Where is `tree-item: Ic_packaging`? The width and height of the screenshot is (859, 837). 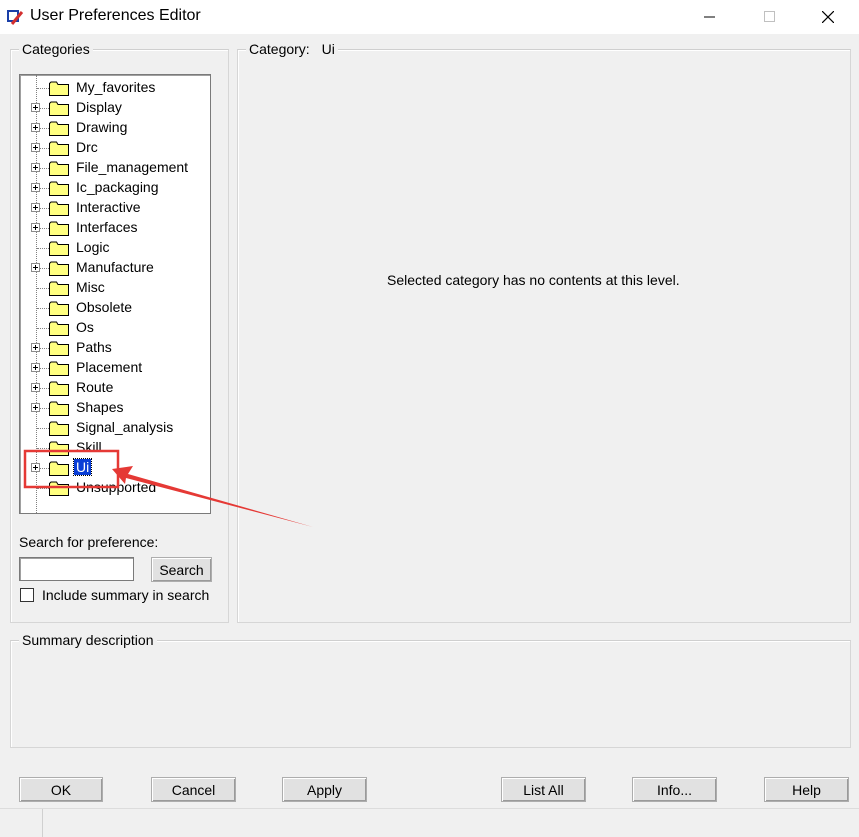
tree-item: Ic_packaging is located at coordinates (115, 188).